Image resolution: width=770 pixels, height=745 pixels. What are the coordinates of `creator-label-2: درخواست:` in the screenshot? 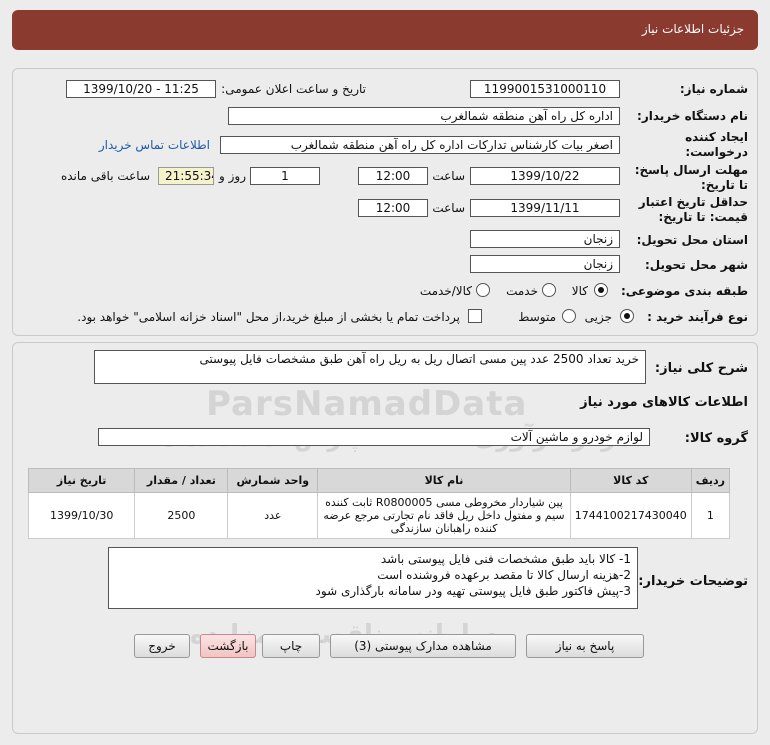 It's located at (716, 152).